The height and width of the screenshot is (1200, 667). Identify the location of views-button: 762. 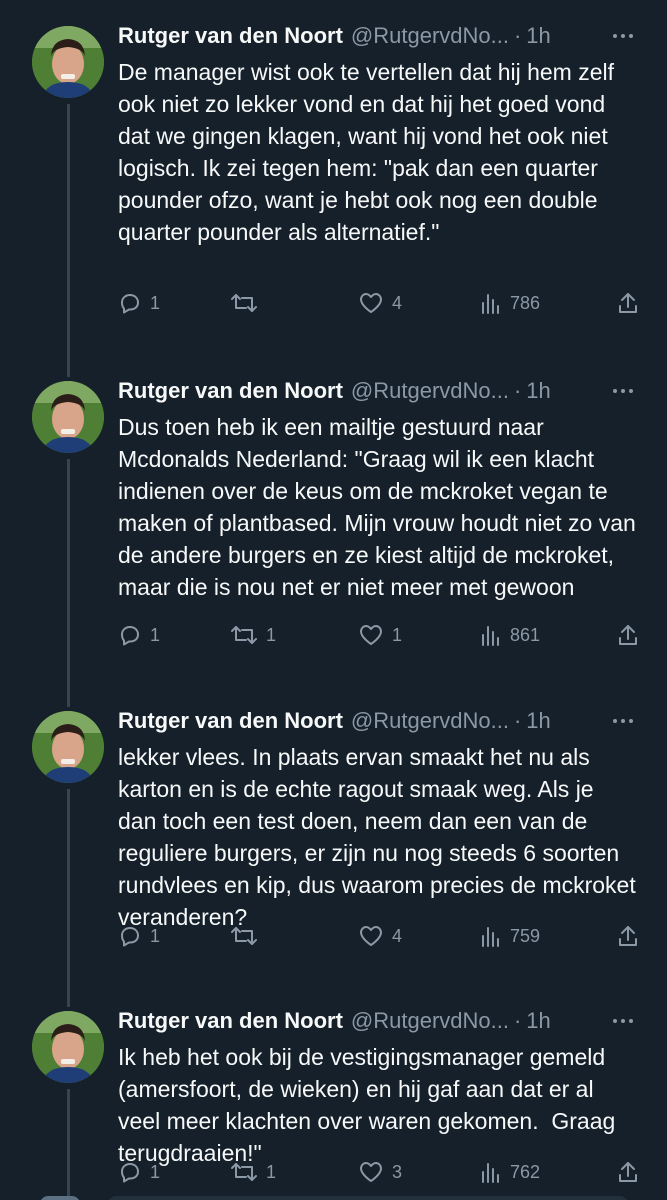
(510, 1172).